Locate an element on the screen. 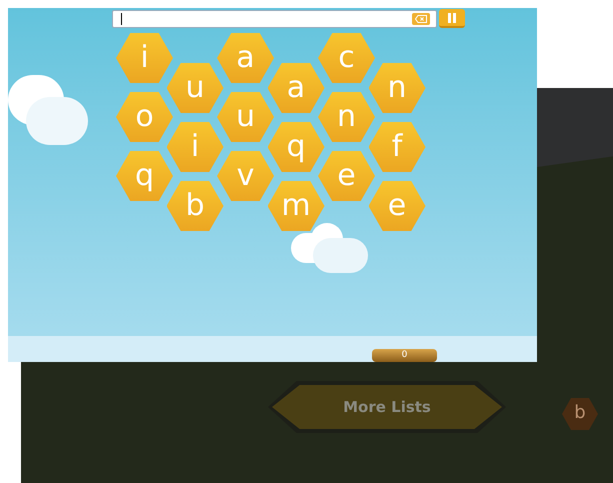 The height and width of the screenshot is (483, 613). backspace-button is located at coordinates (421, 19).